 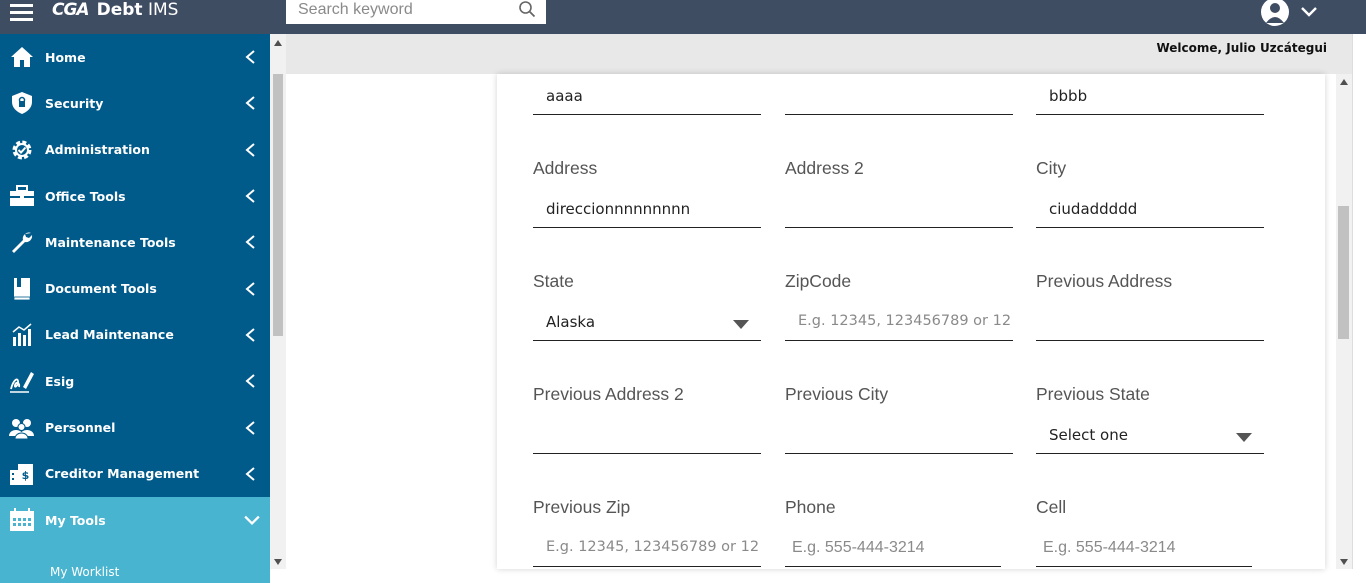 What do you see at coordinates (22, 335) in the screenshot?
I see `chart-icon` at bounding box center [22, 335].